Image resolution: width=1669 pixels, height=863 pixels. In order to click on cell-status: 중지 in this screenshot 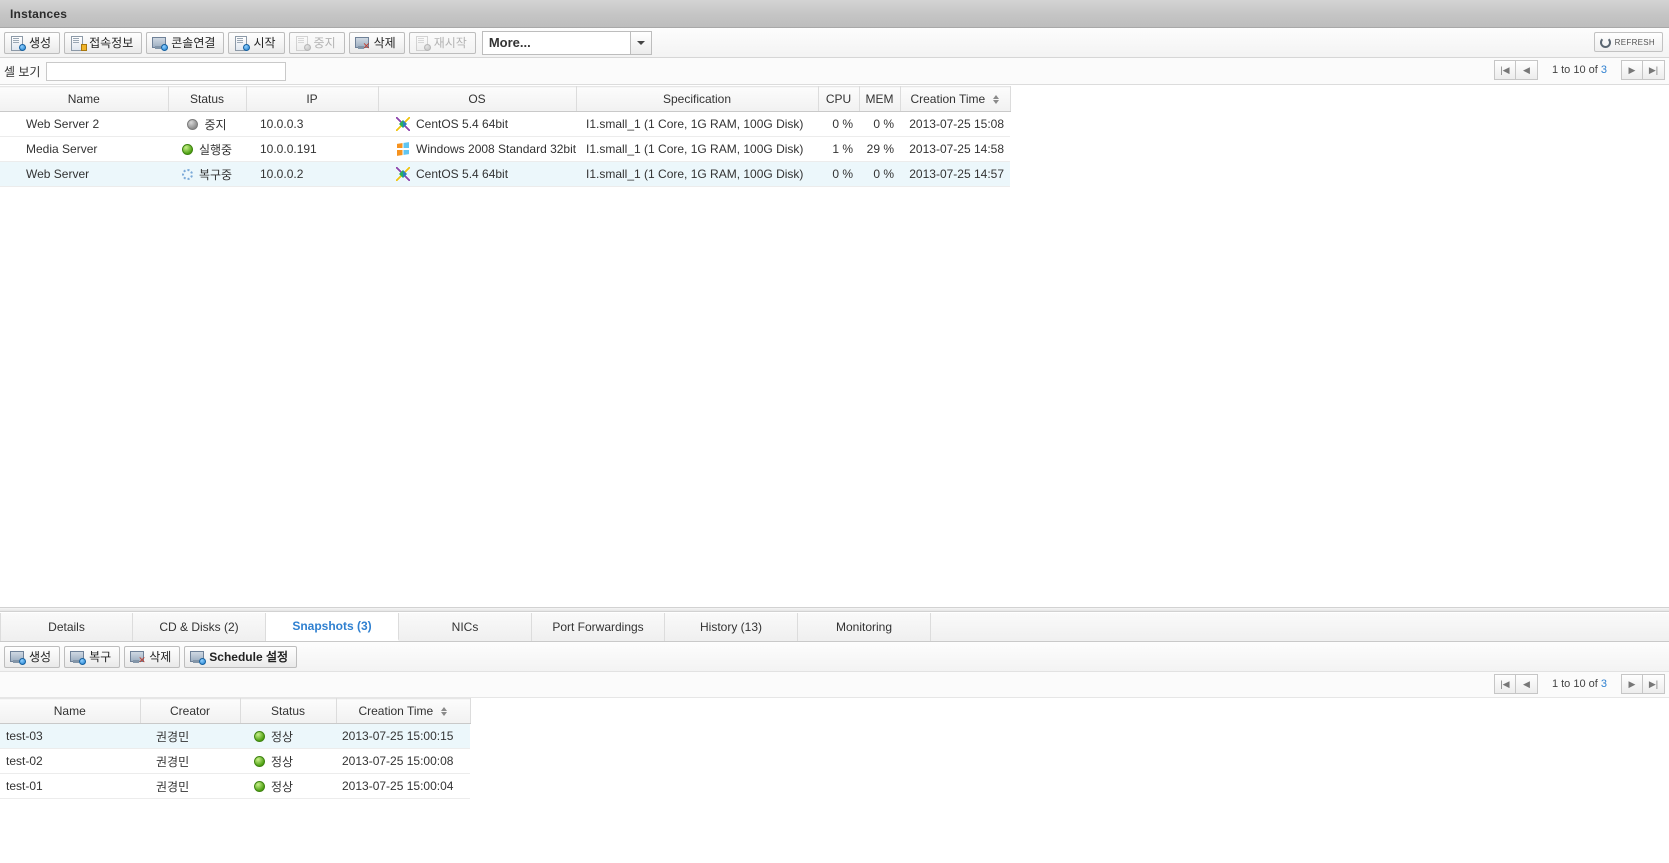, I will do `click(207, 124)`.